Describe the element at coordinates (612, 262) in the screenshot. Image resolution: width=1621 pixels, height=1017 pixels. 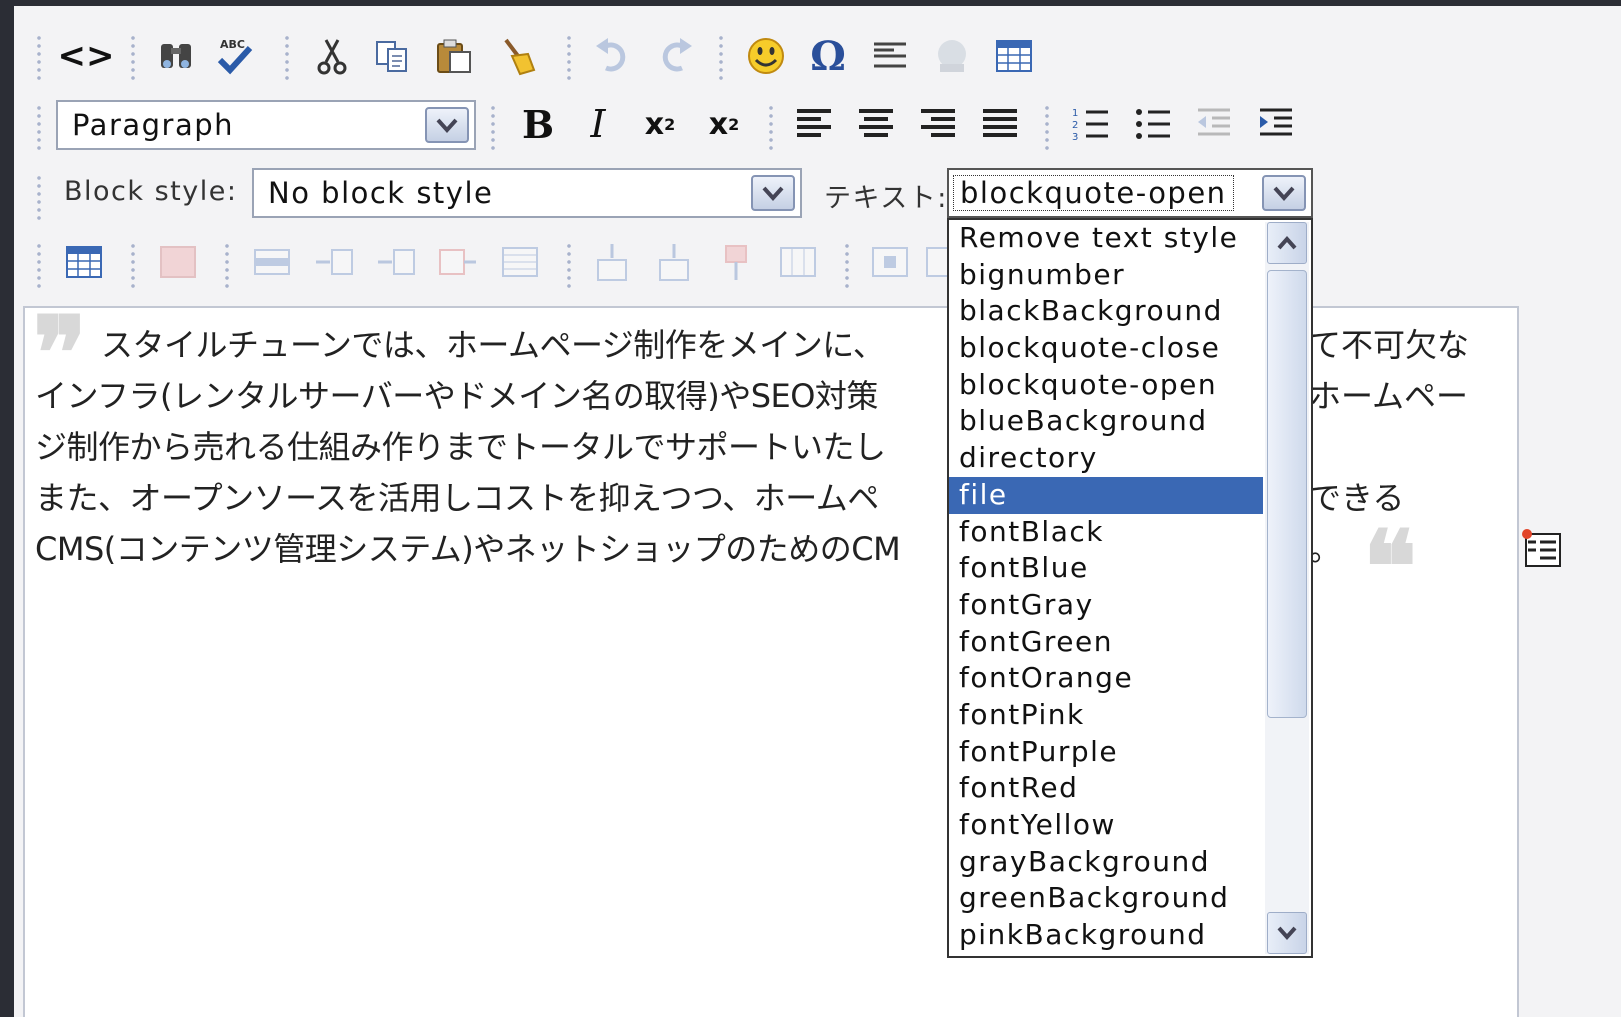
I see `col-insert-before-icon` at that location.